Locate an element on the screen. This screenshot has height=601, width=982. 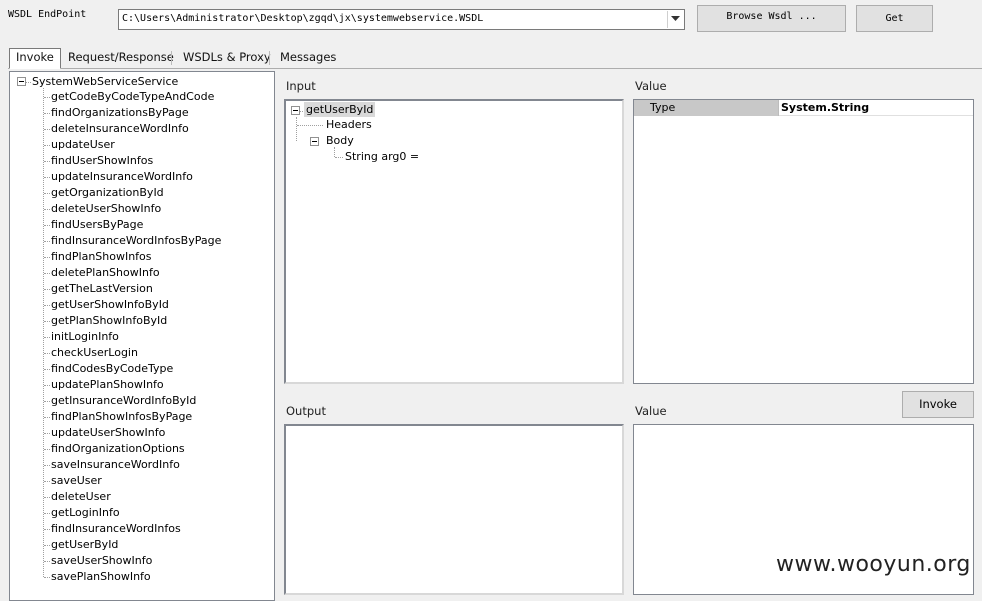
tree-method-item: findUserShowInfos is located at coordinates (102, 161).